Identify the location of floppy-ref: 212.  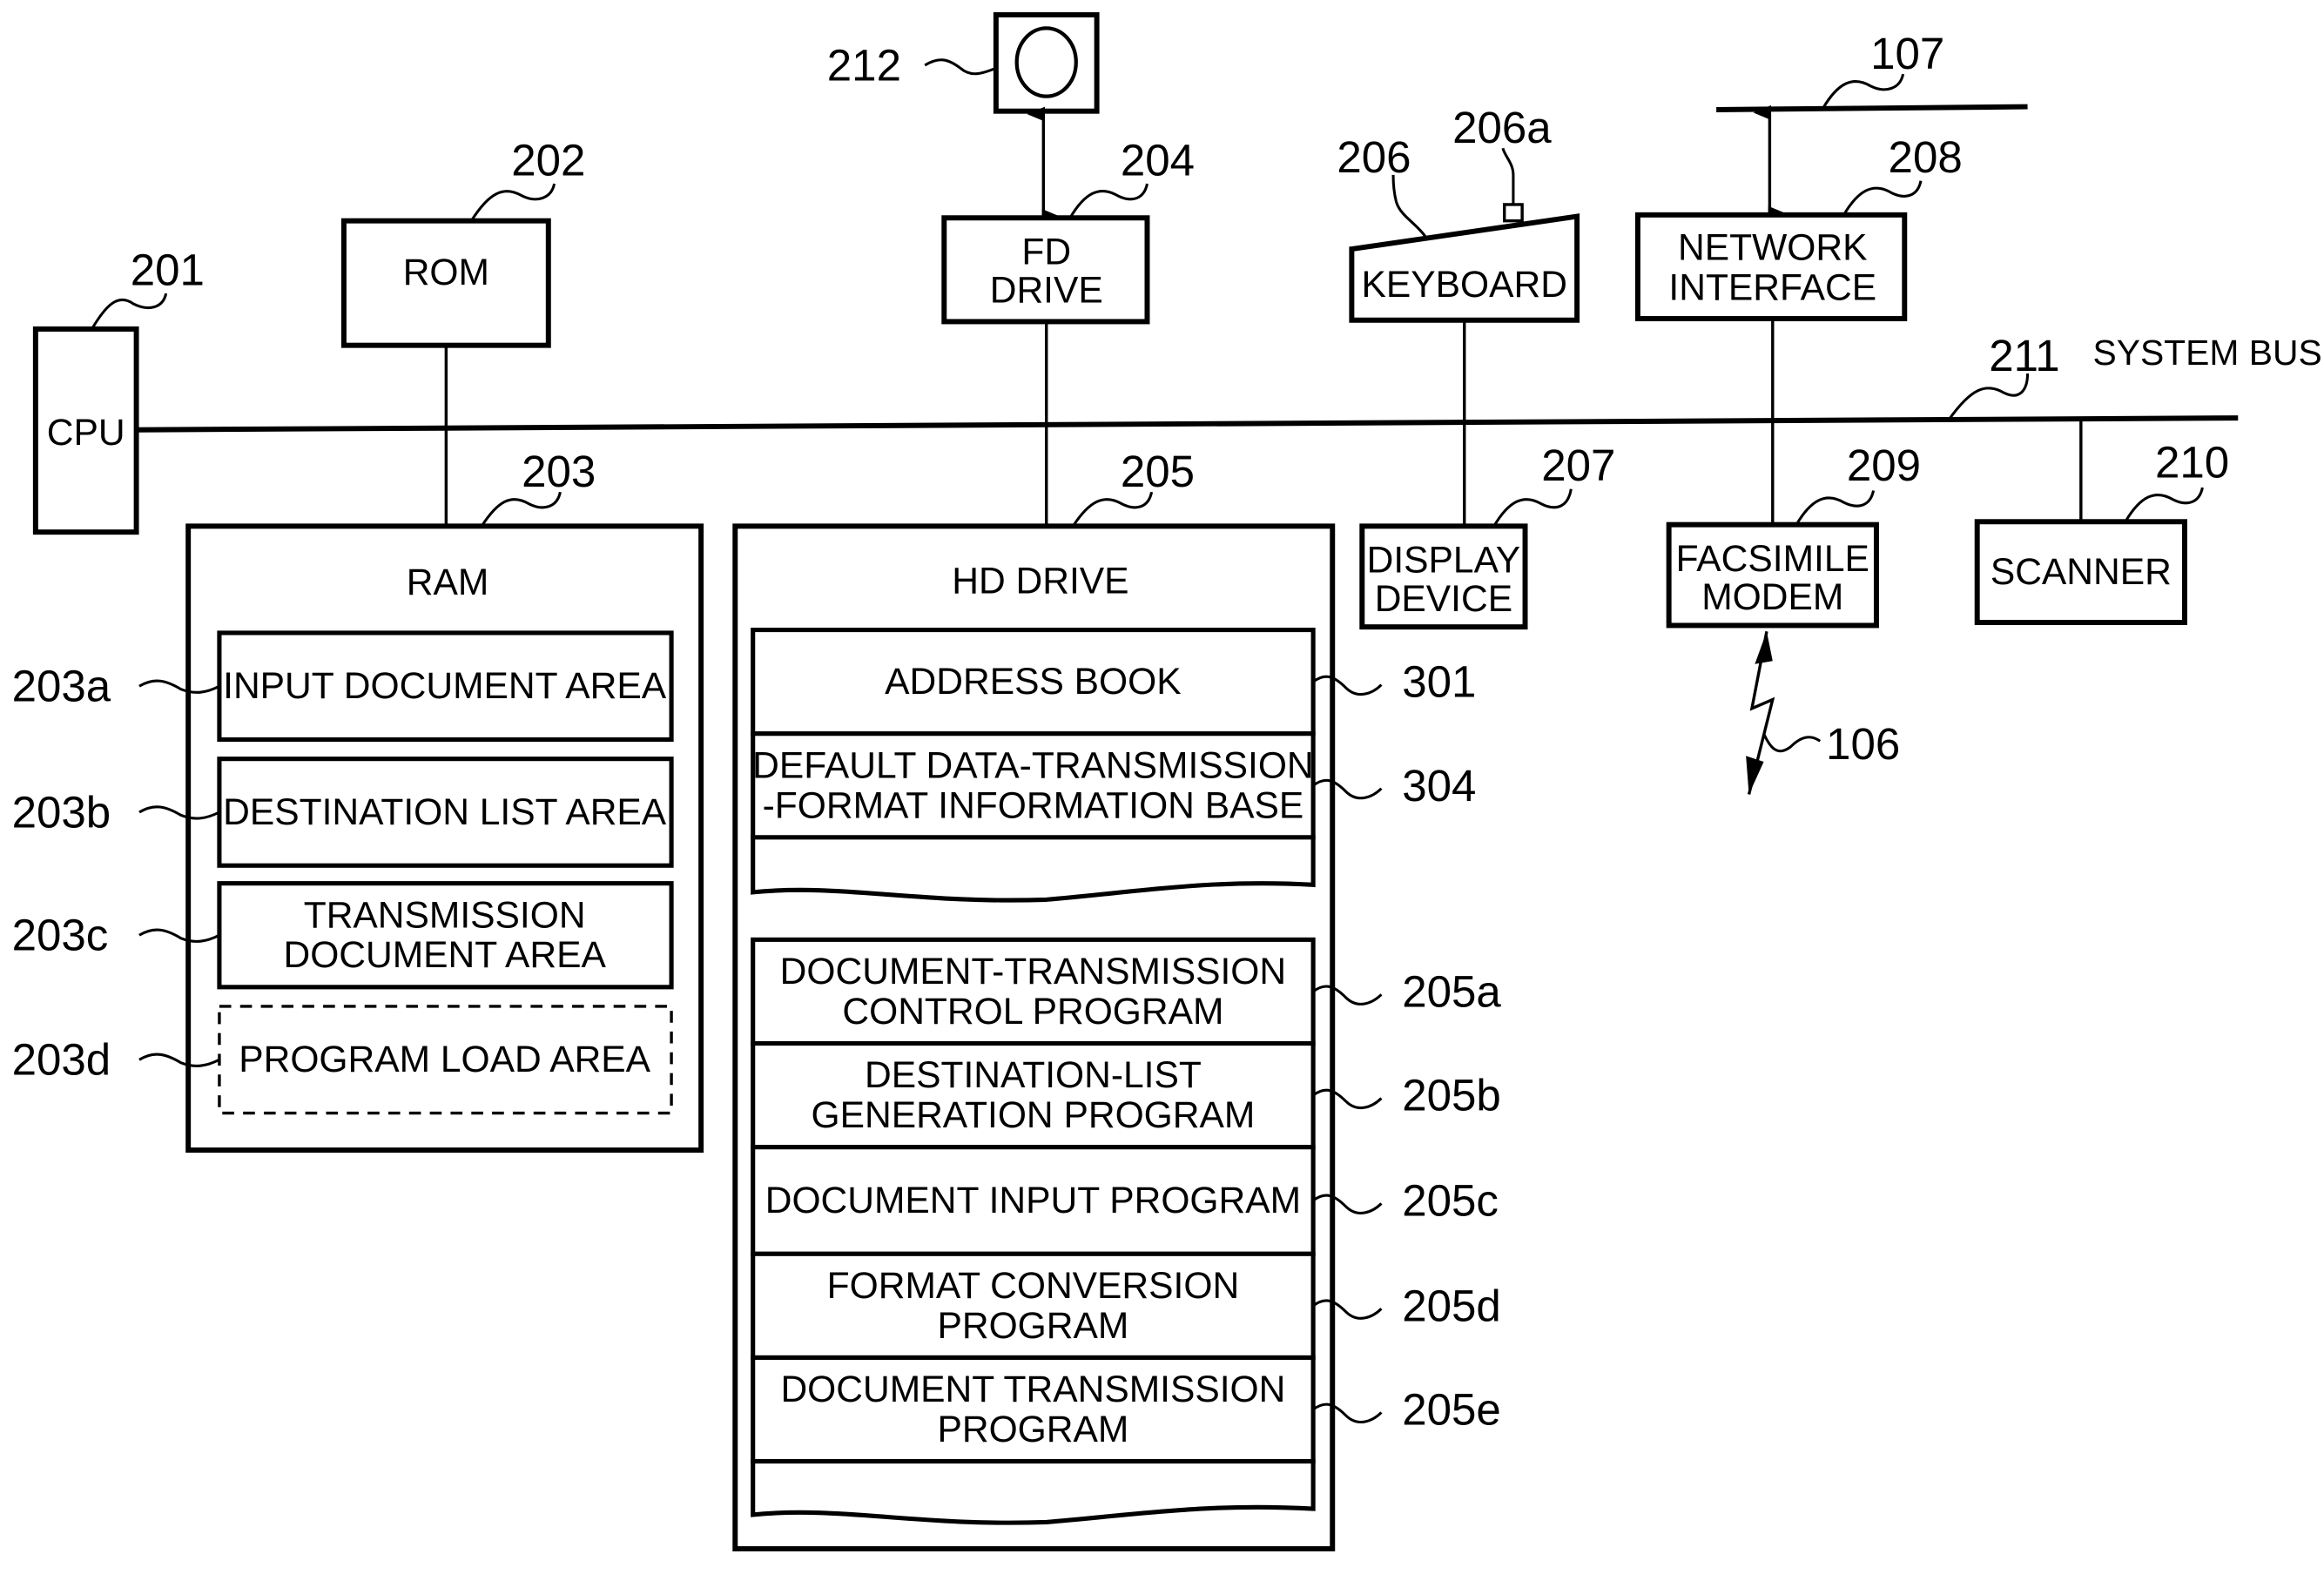
(864, 65).